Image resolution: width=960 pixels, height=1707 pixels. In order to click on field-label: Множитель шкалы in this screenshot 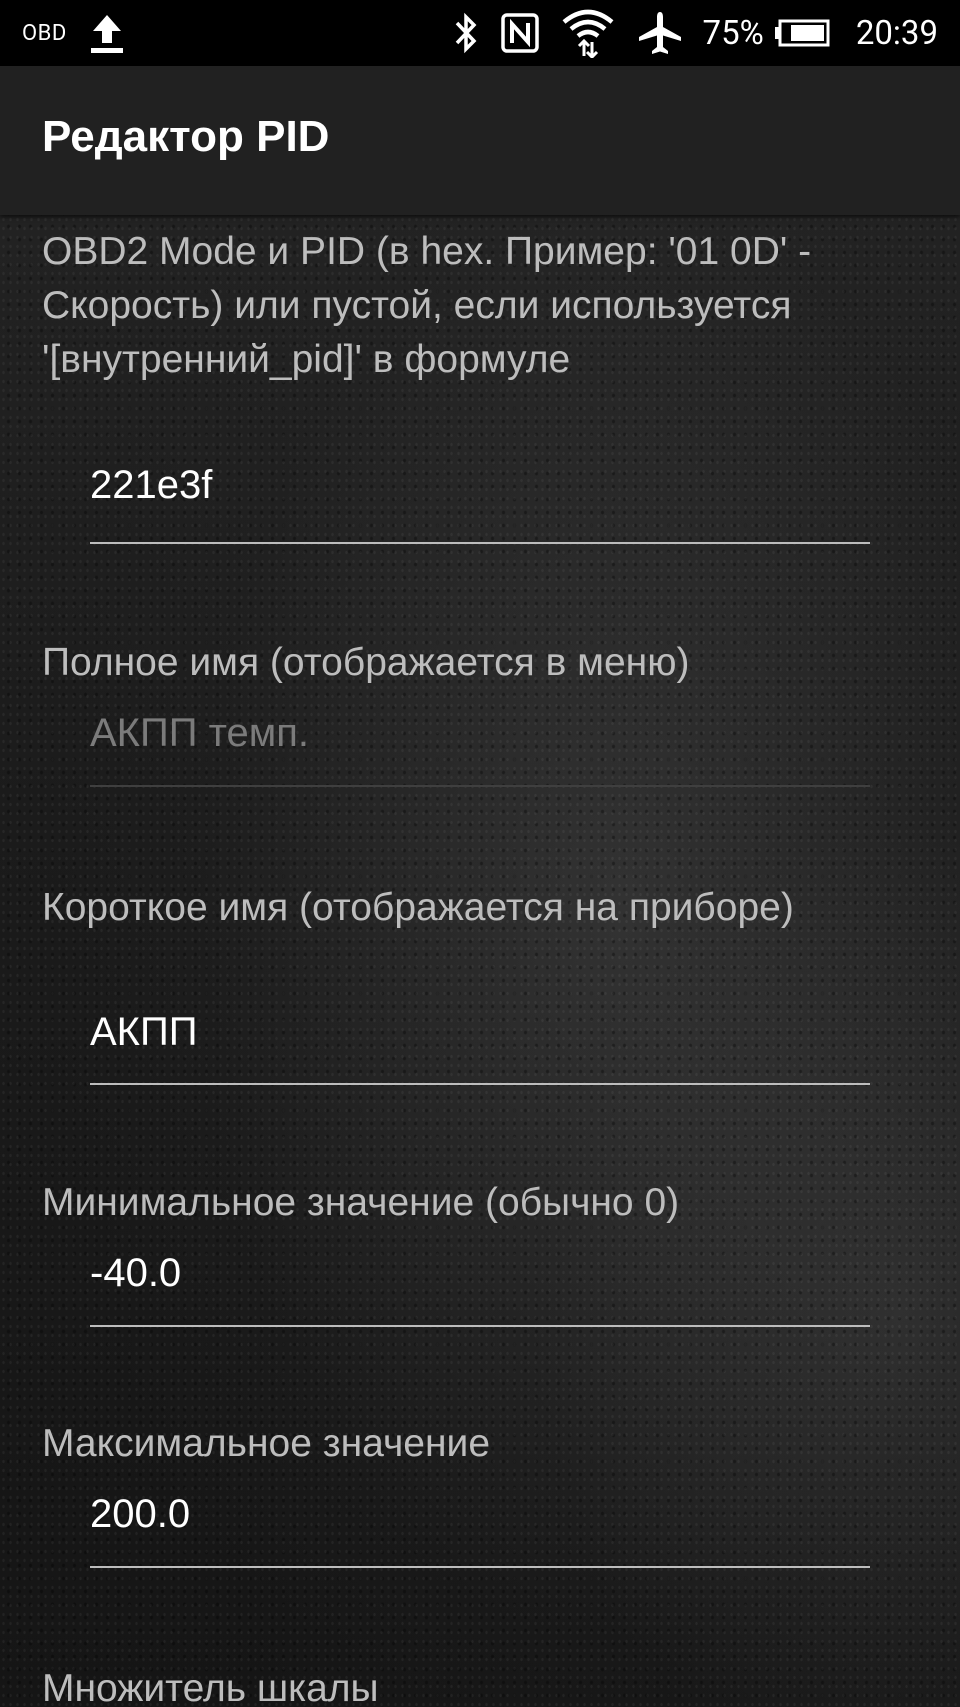, I will do `click(210, 1687)`.